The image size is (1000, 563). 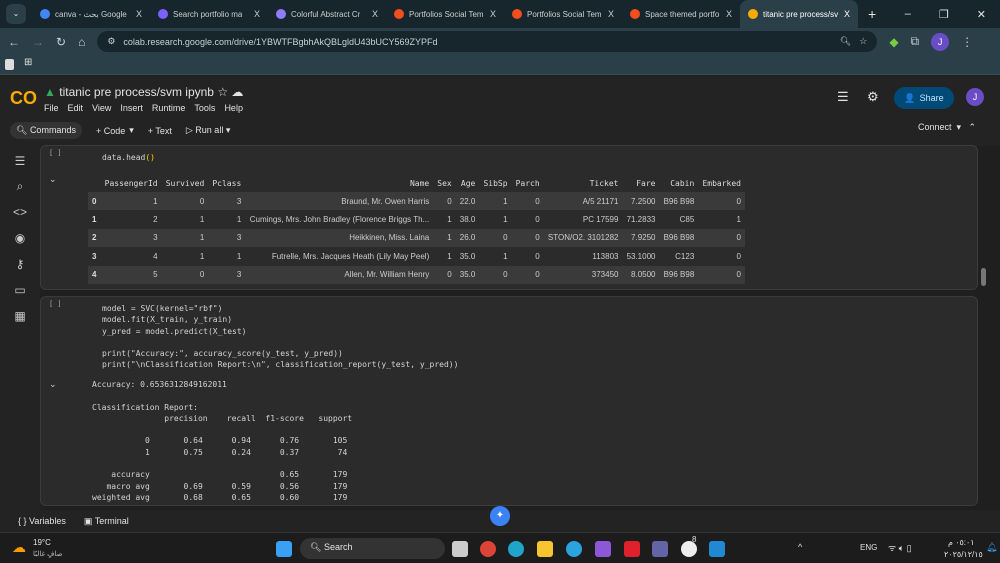 I want to click on notifications-icon: 🔔︎, so click(x=991, y=547).